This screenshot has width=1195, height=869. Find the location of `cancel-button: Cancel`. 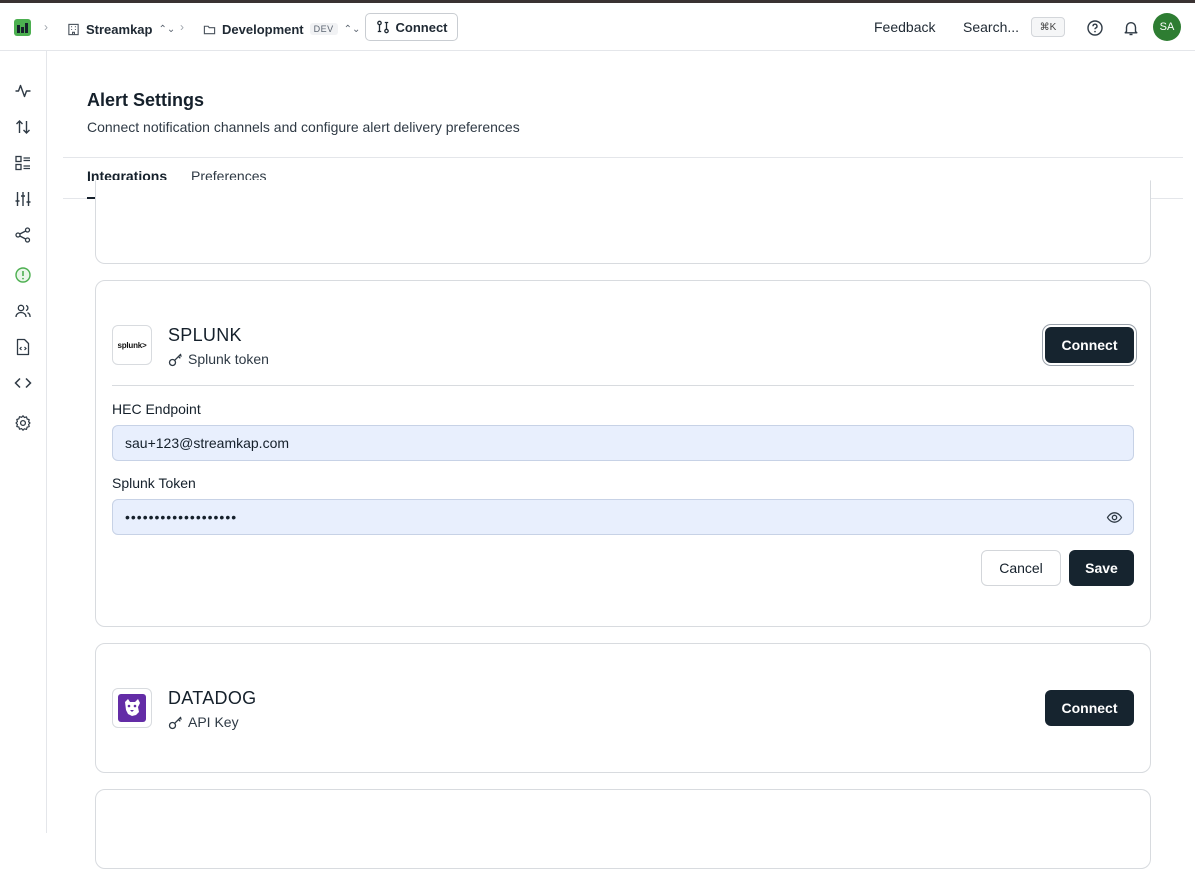

cancel-button: Cancel is located at coordinates (1021, 568).